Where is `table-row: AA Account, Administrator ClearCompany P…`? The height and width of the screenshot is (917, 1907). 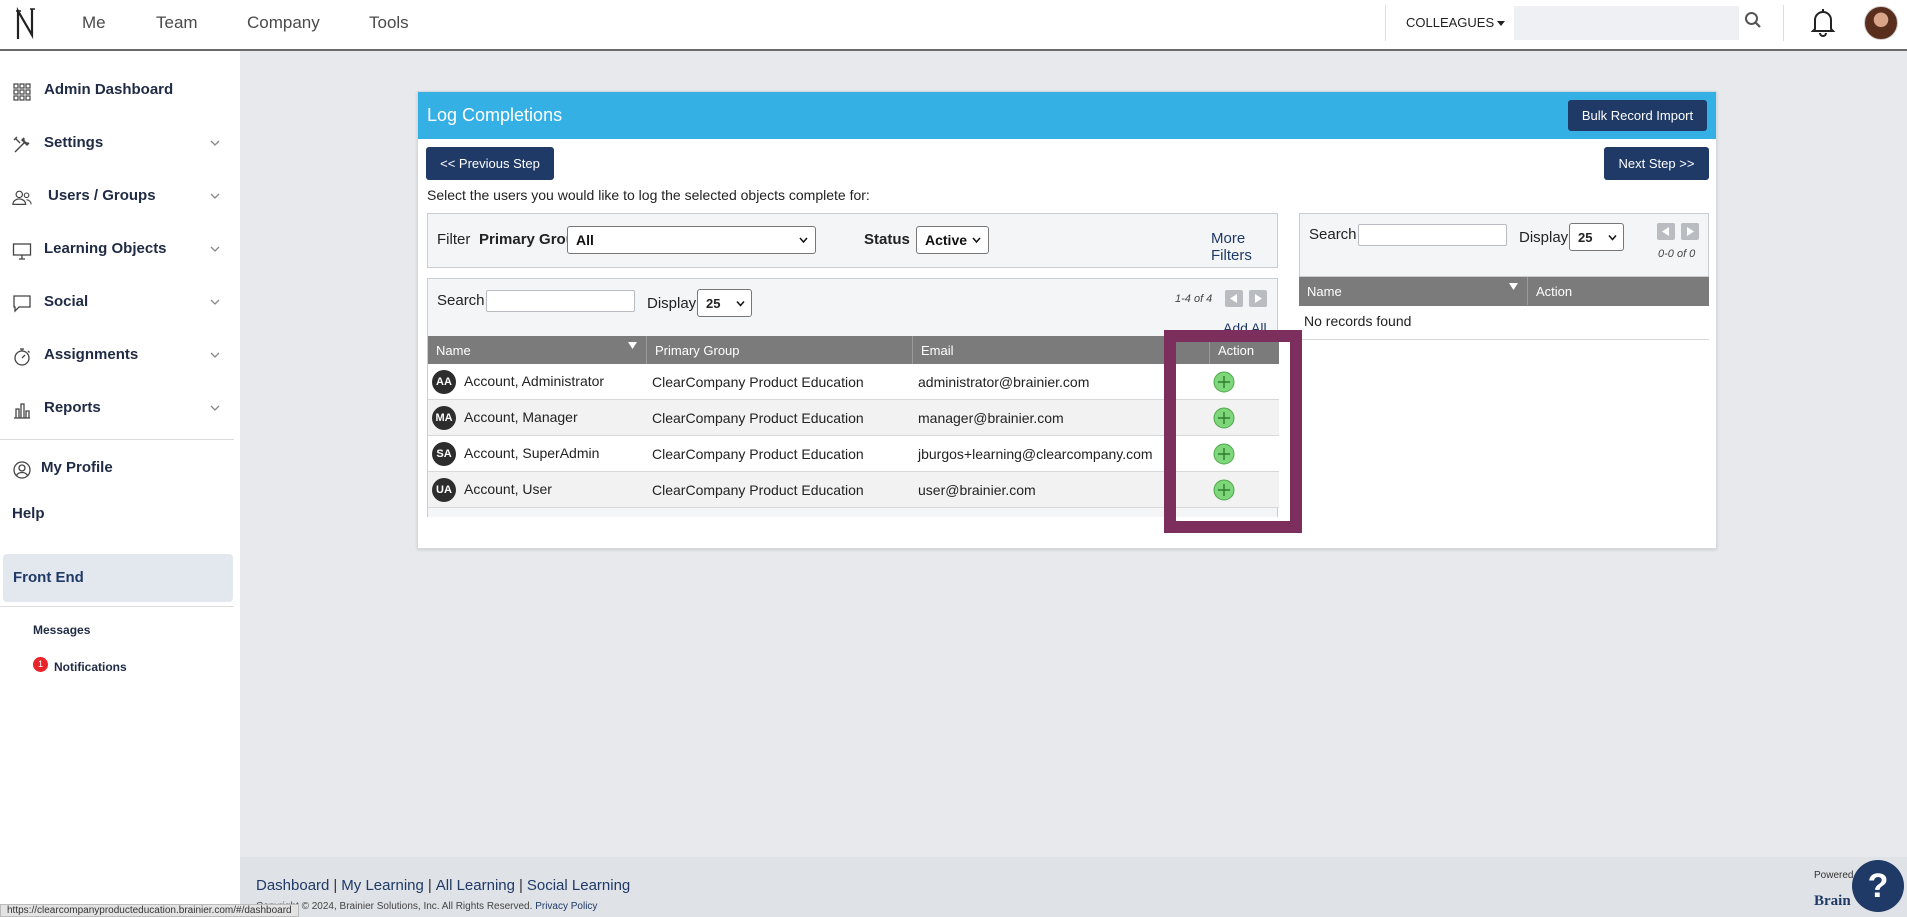 table-row: AA Account, Administrator ClearCompany P… is located at coordinates (853, 382).